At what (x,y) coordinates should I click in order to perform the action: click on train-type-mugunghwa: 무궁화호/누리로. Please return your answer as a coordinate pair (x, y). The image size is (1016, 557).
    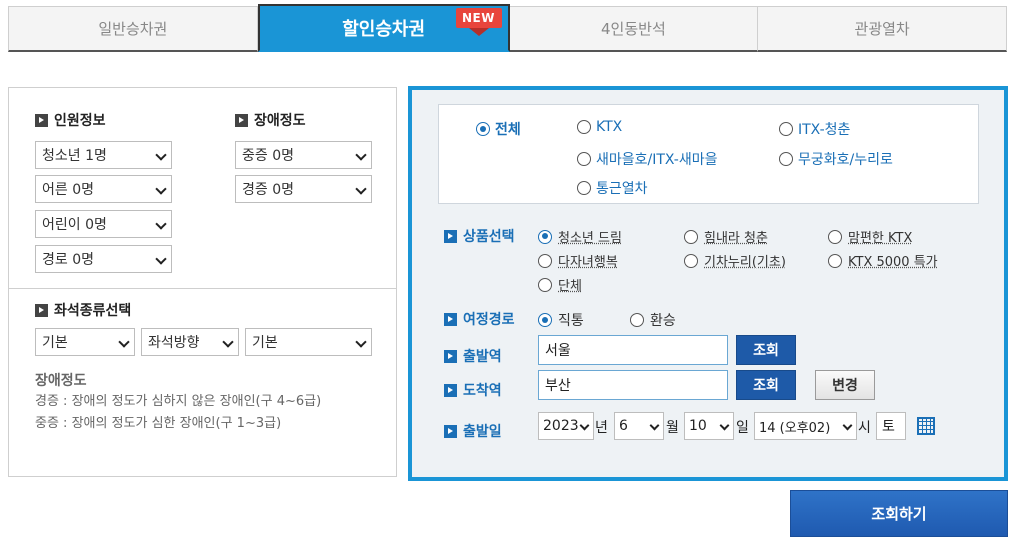
    Looking at the image, I should click on (836, 159).